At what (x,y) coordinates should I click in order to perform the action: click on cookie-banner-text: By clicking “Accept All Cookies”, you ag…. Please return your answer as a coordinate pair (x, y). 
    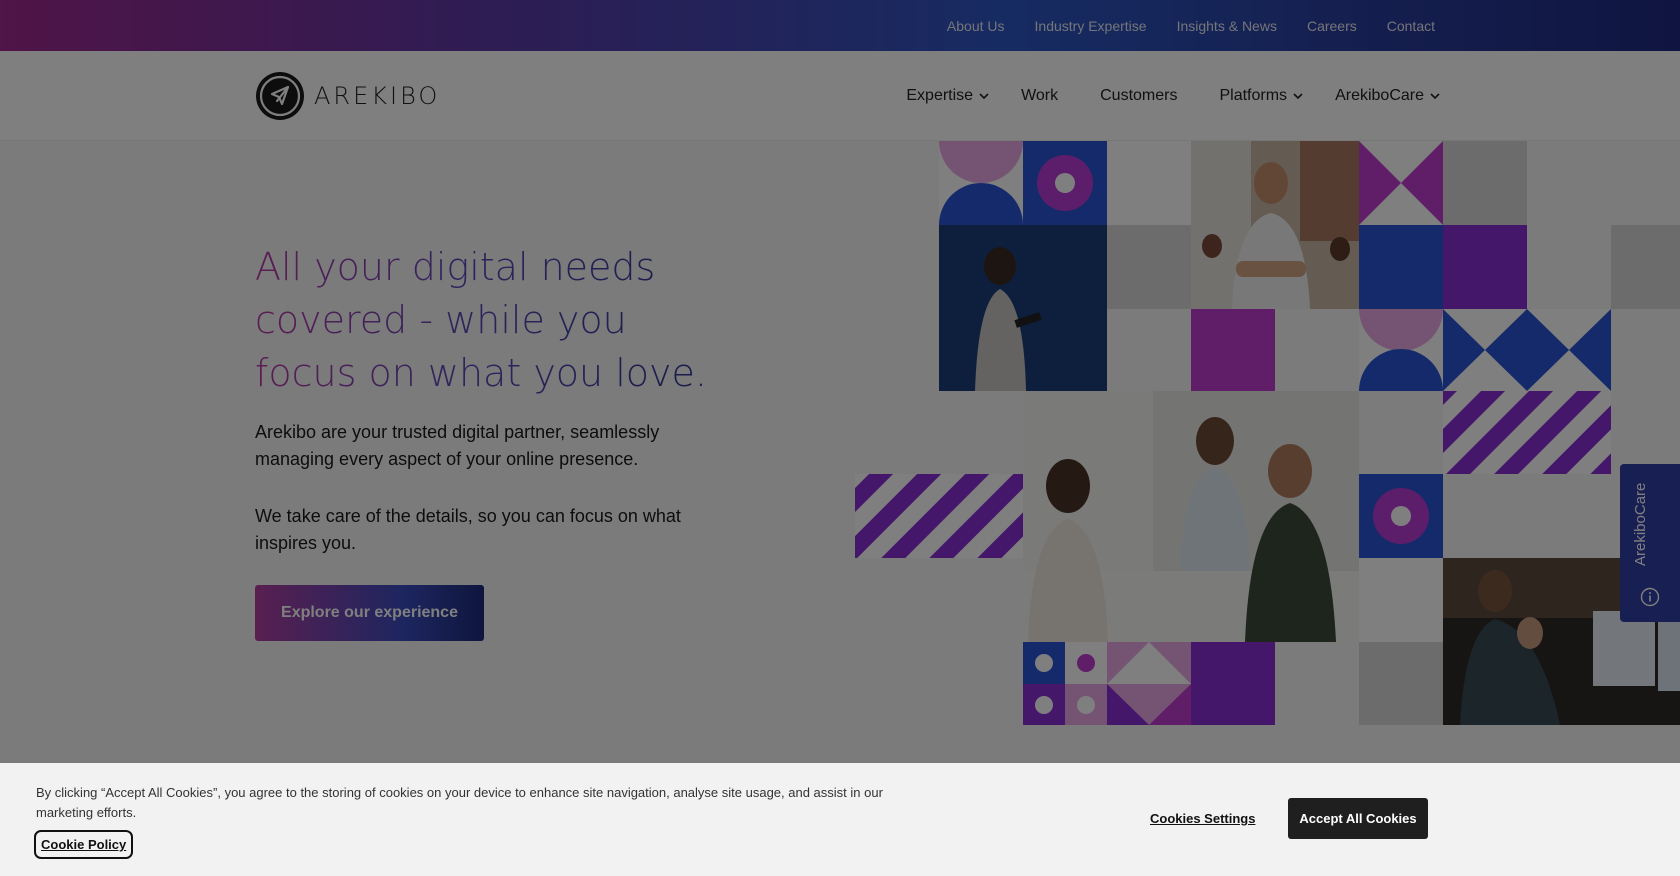
    Looking at the image, I should click on (459, 802).